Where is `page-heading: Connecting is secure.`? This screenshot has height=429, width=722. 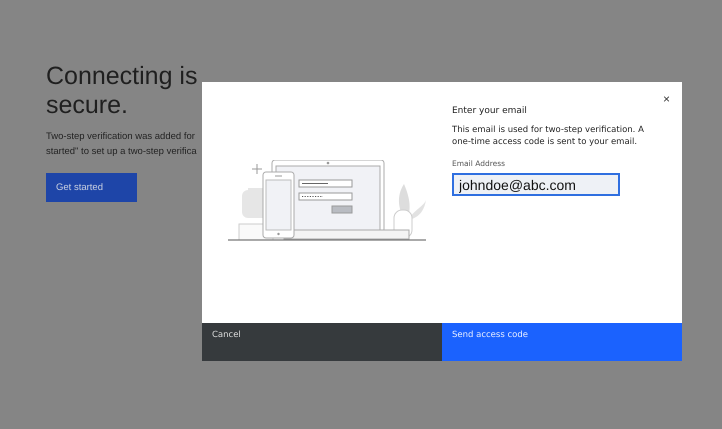 page-heading: Connecting is secure. is located at coordinates (122, 91).